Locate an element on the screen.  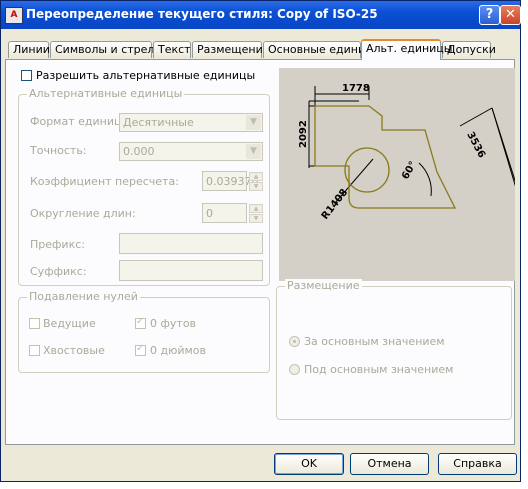
placement-title: Размещение is located at coordinates (323, 285).